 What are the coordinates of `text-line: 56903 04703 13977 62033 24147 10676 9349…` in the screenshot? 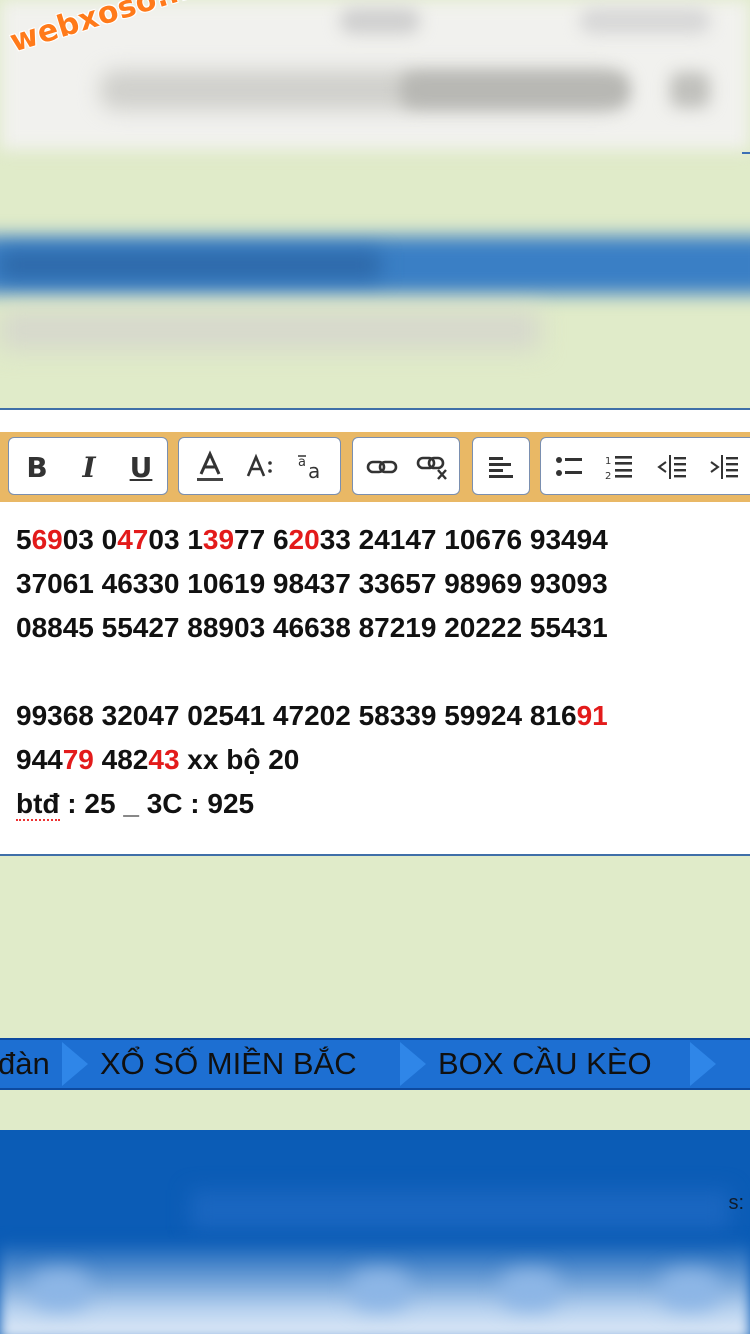 It's located at (312, 540).